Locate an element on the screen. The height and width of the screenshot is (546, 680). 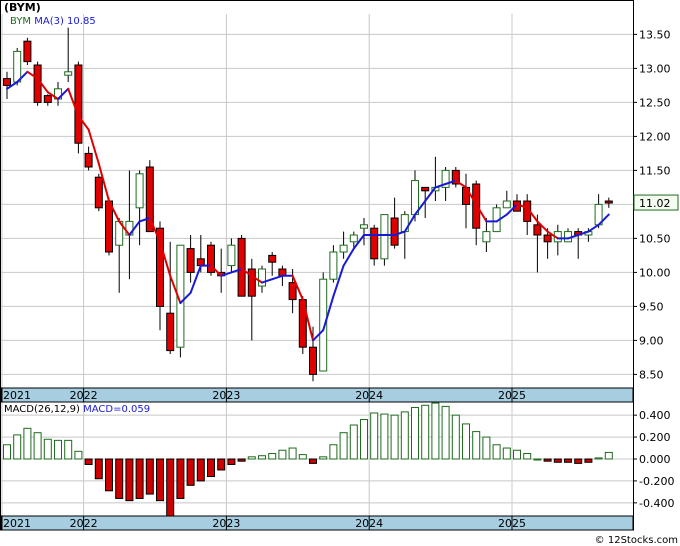
symbol-title: (BYM) is located at coordinates (22, 7).